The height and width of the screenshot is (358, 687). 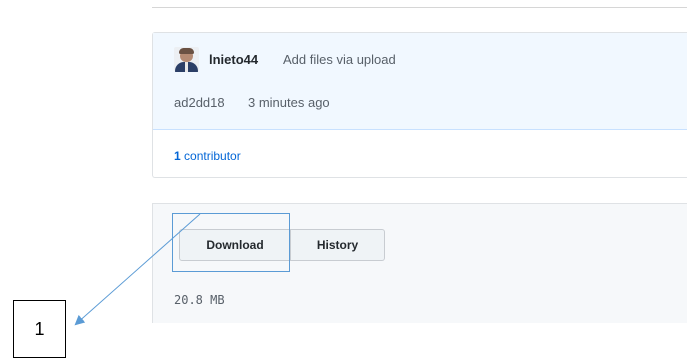 I want to click on callout-number: 1, so click(x=39, y=328).